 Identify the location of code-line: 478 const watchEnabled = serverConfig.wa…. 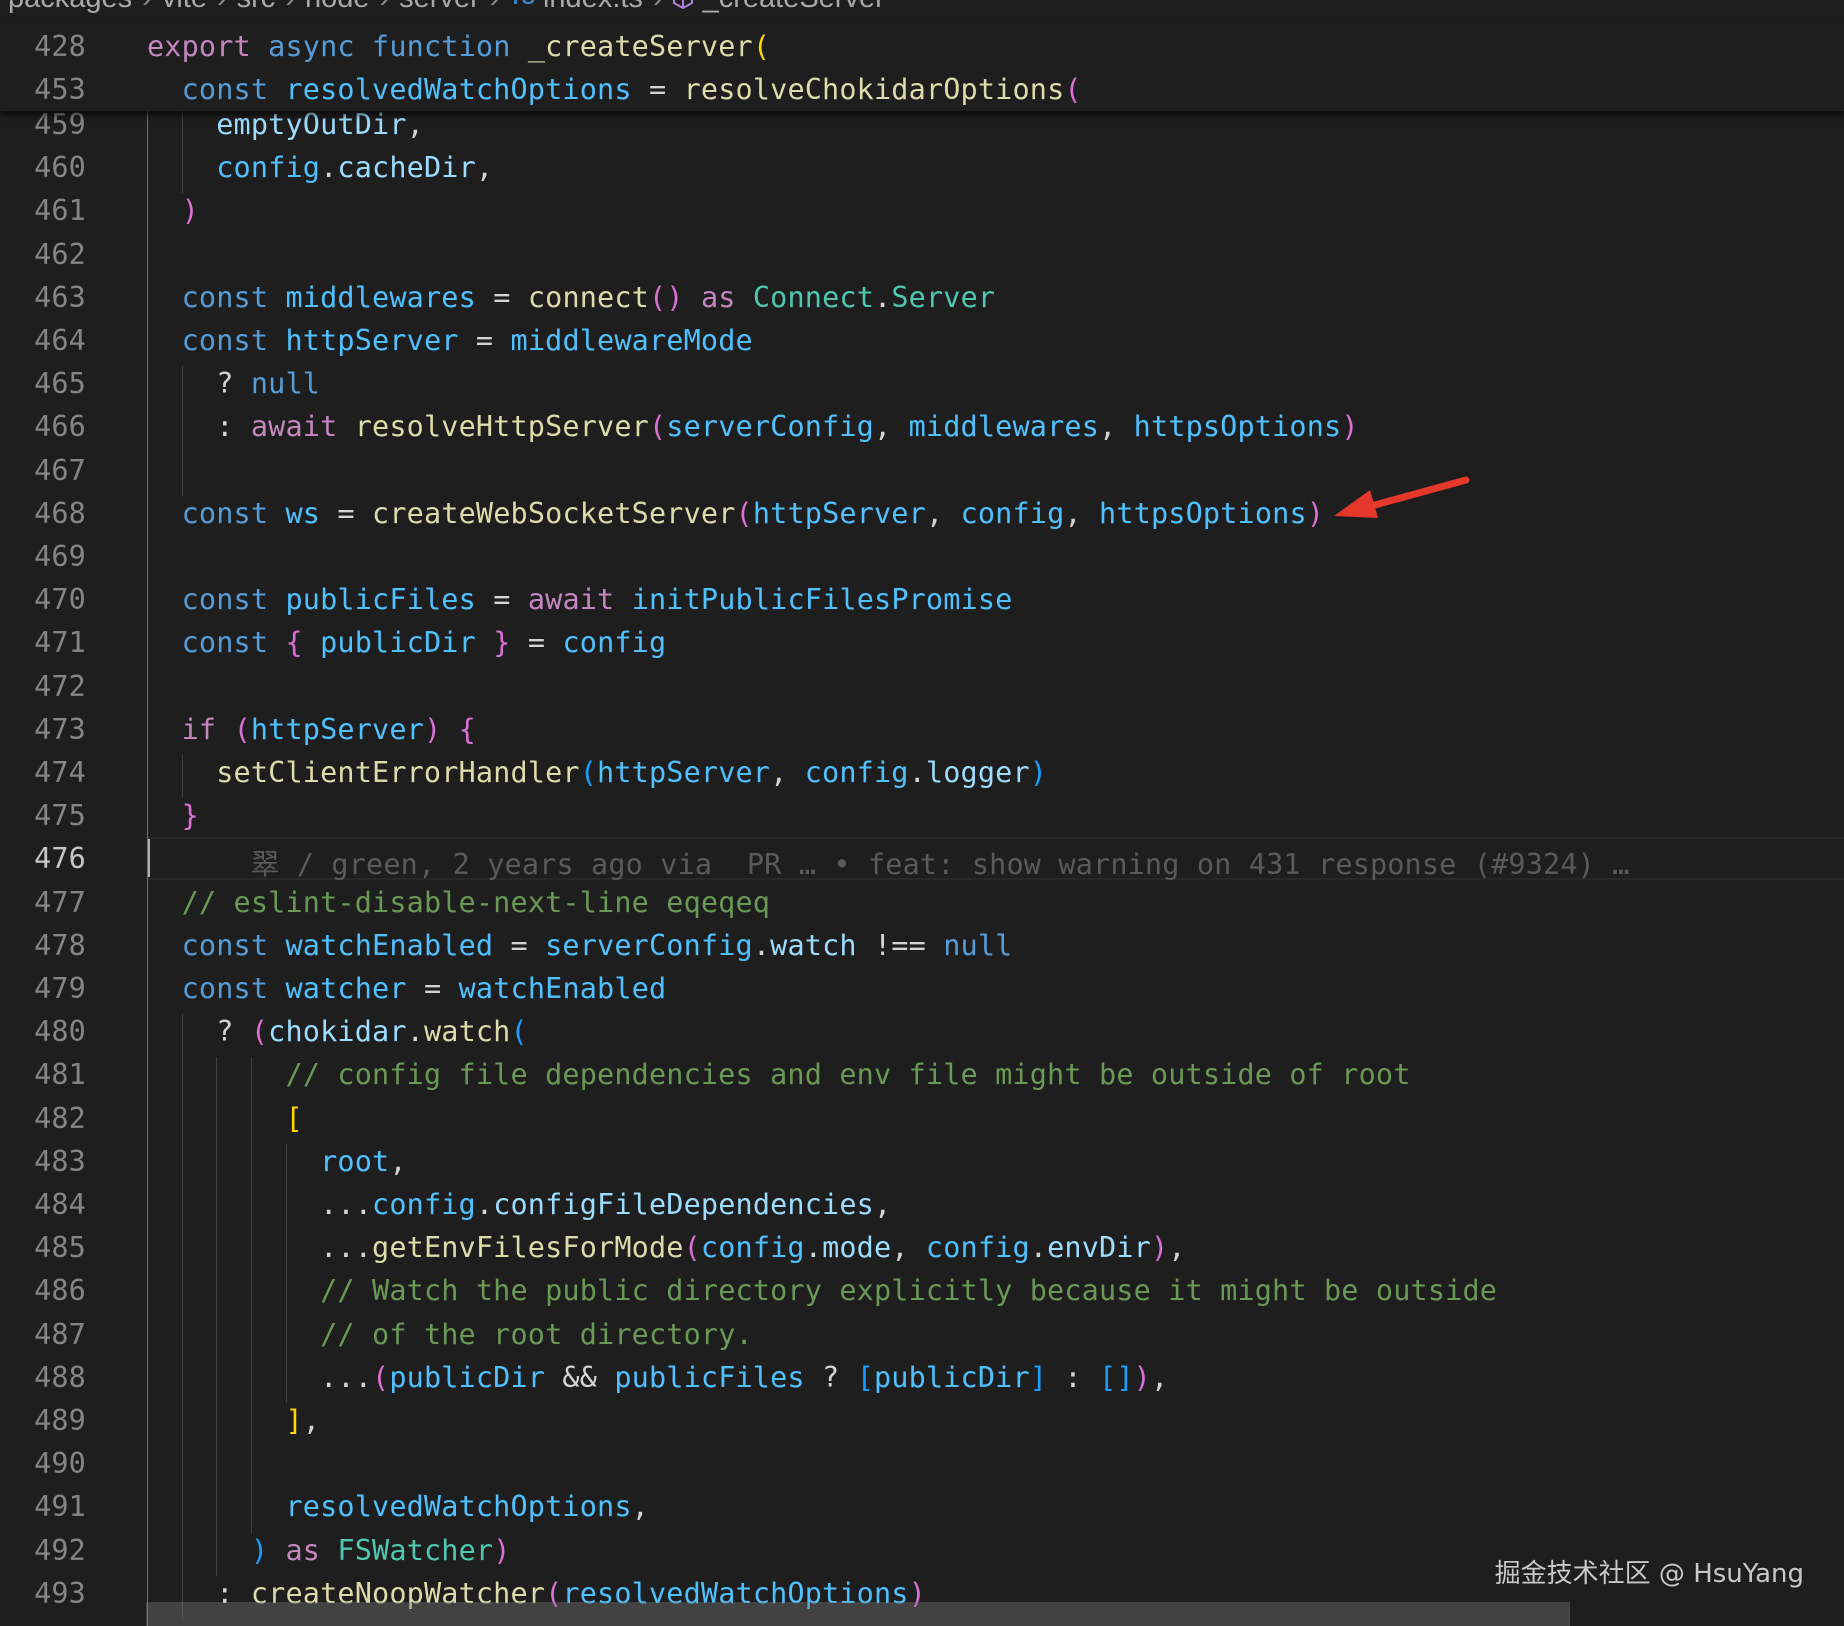
(922, 945).